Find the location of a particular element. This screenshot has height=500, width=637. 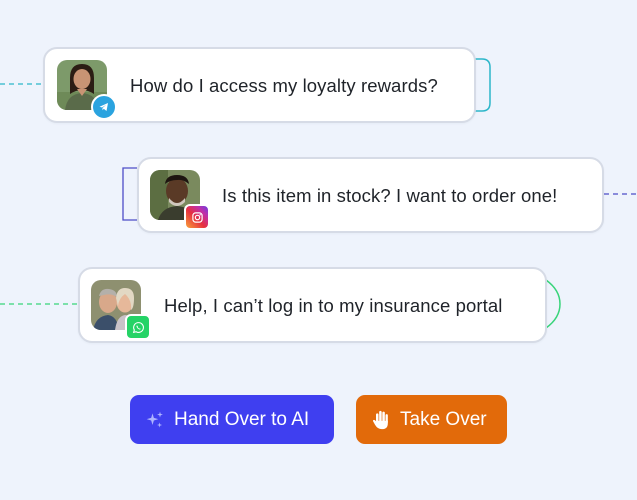

sparkles-icon is located at coordinates (155, 420).